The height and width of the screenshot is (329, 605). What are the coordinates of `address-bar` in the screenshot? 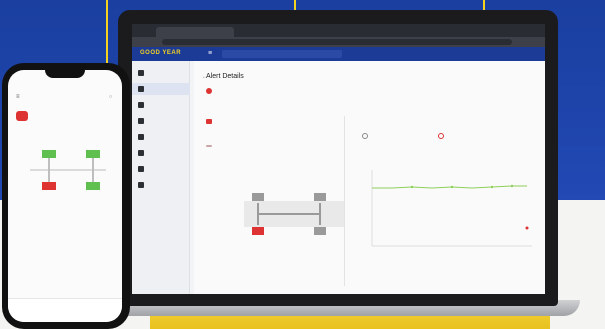 It's located at (338, 42).